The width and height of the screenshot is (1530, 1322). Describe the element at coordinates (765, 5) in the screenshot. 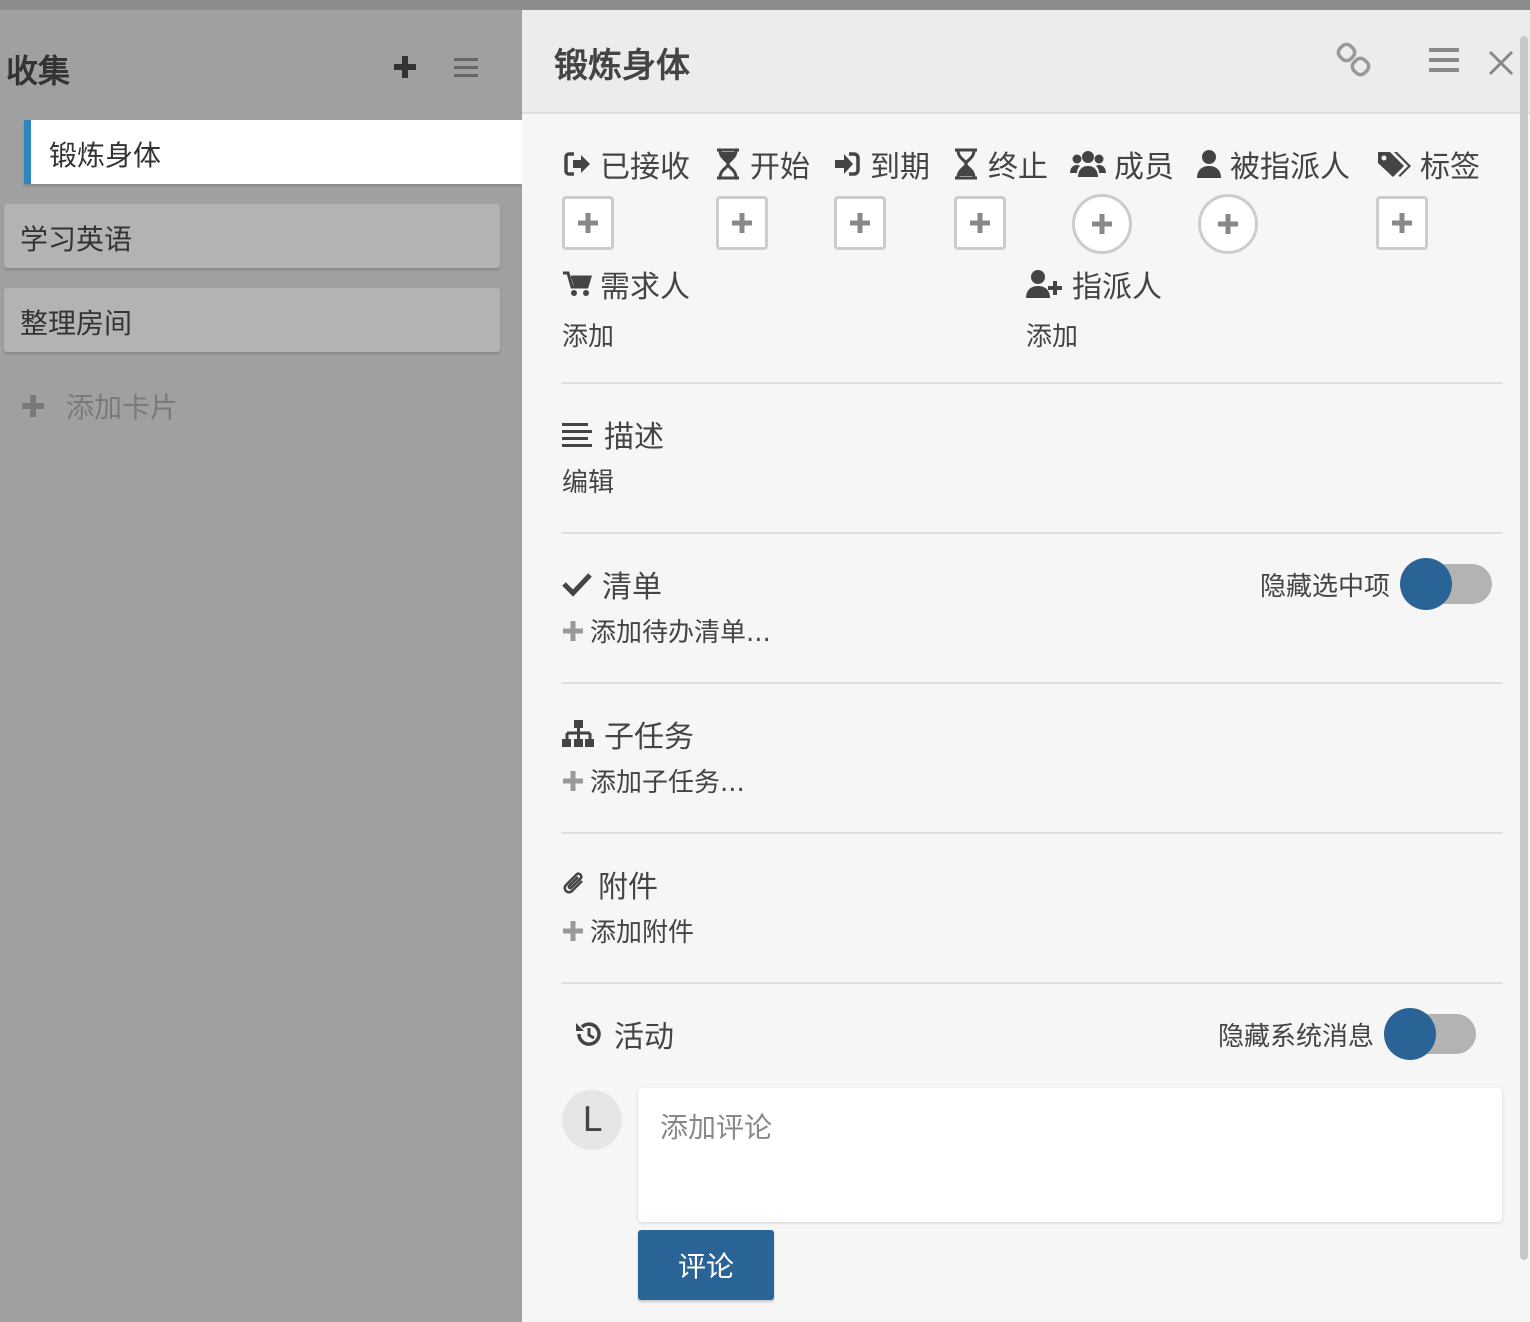

I see `top-strip` at that location.